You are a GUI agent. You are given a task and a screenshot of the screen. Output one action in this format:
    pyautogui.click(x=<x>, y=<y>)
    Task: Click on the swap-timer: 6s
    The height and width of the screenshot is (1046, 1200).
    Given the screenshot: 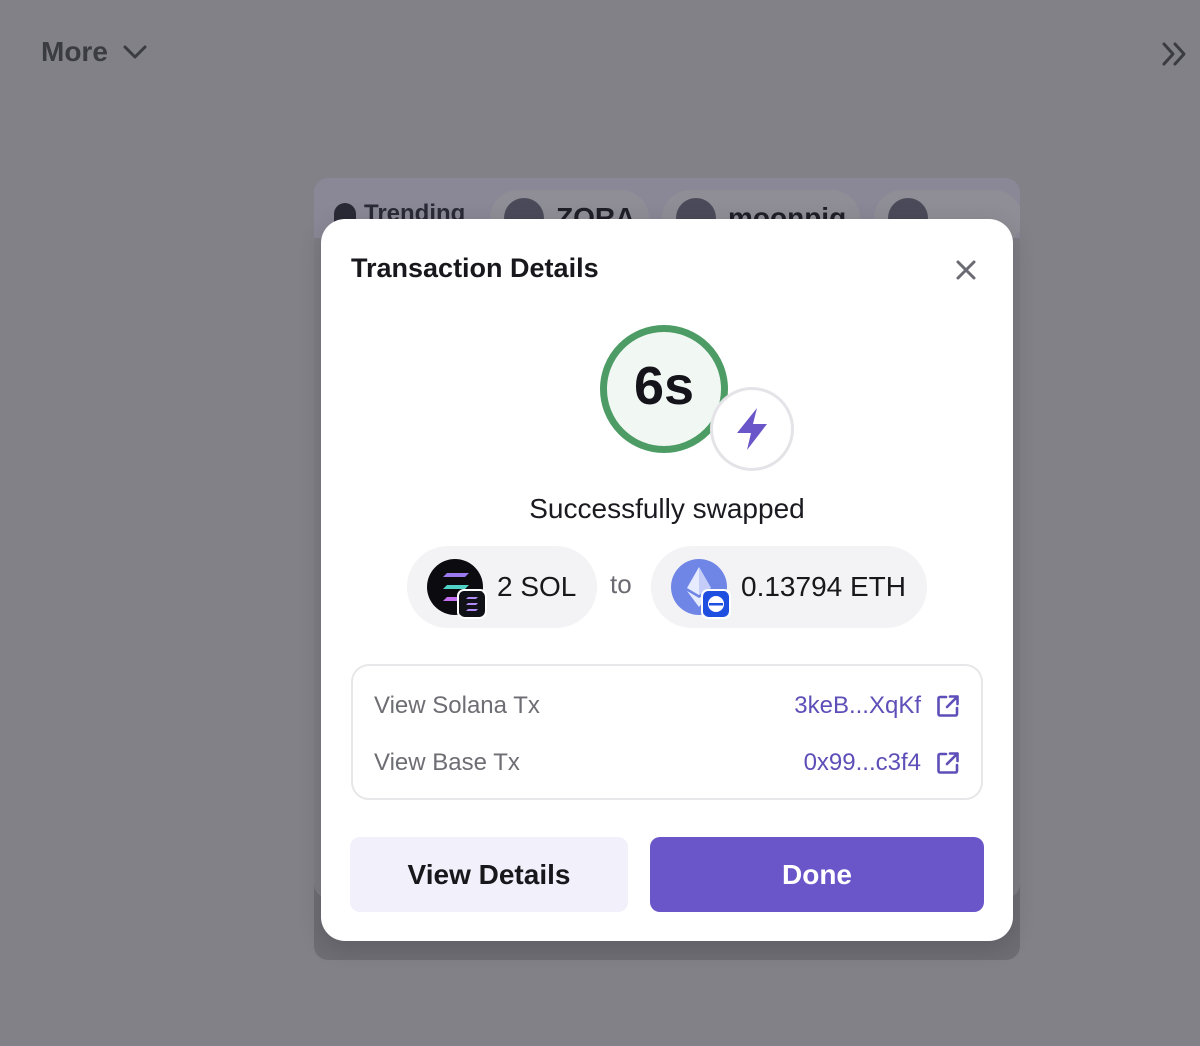 What is the action you would take?
    pyautogui.click(x=664, y=389)
    